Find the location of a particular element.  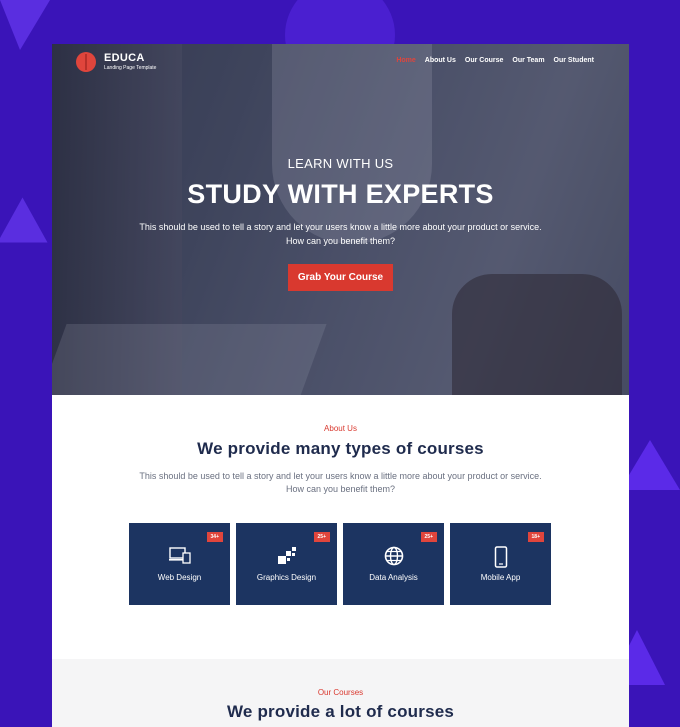

grab-course-button: Grab Your Course is located at coordinates (340, 277).